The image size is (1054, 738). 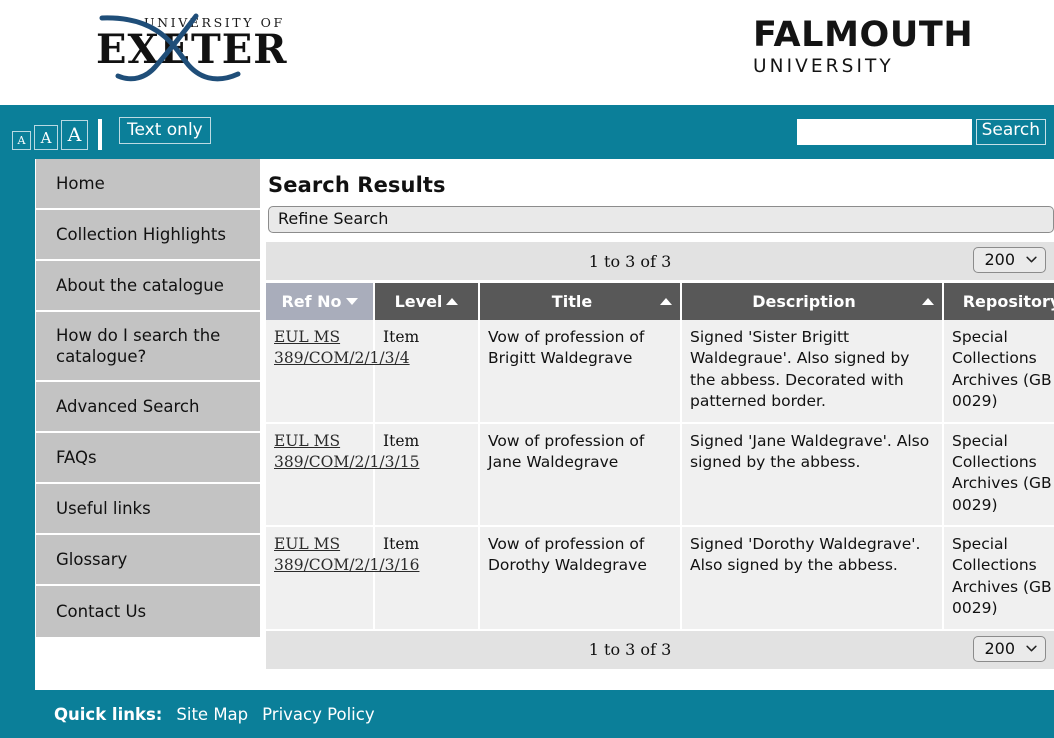 What do you see at coordinates (148, 184) in the screenshot?
I see `sidebar-item-home: Home` at bounding box center [148, 184].